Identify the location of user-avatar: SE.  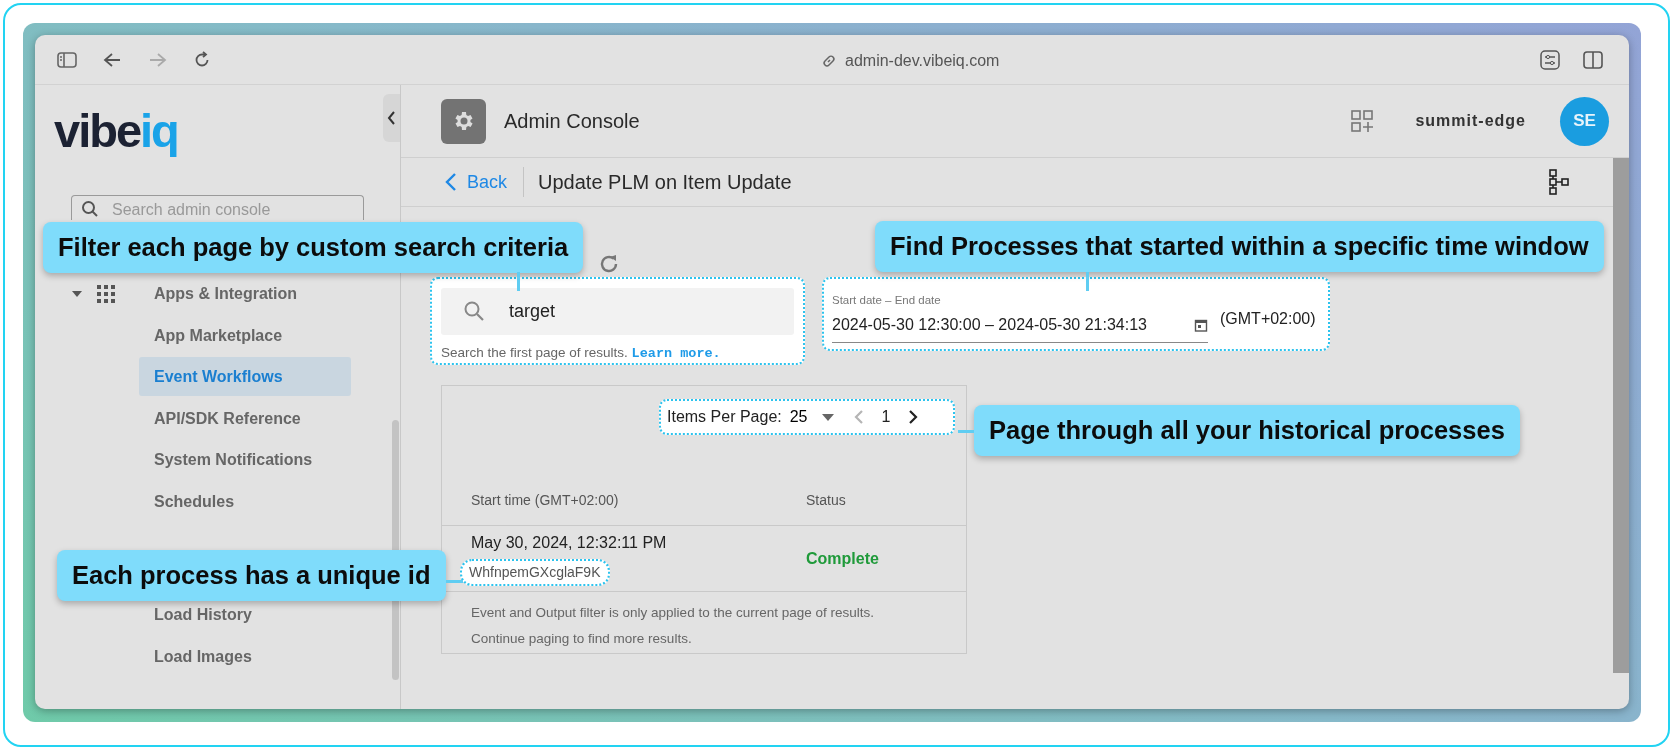
(1584, 121).